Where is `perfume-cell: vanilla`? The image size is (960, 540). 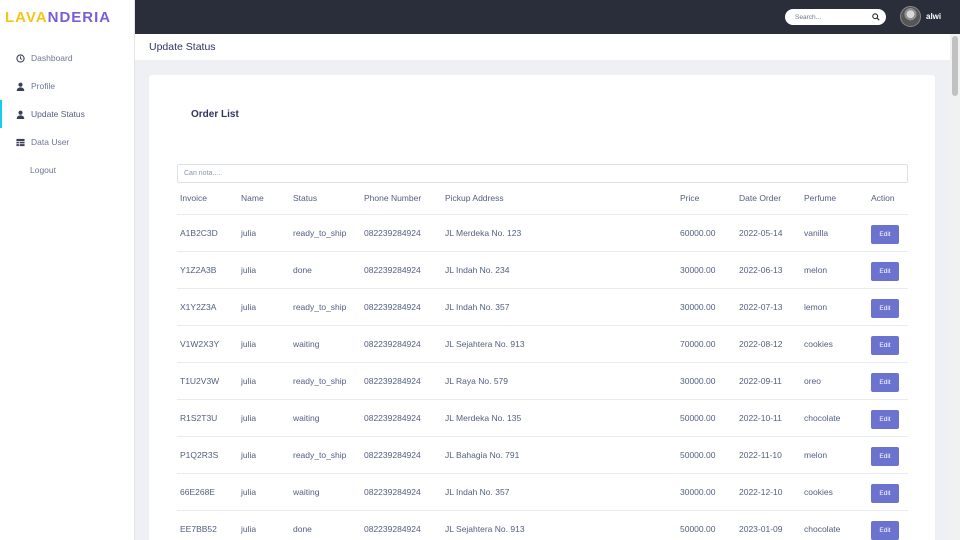 perfume-cell: vanilla is located at coordinates (834, 233).